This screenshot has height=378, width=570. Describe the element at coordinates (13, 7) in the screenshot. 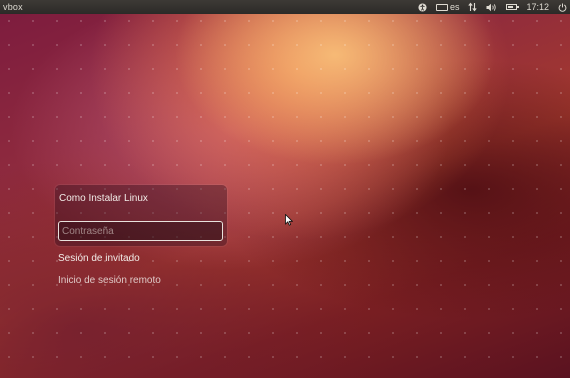

I see `hostname-label: vbox` at that location.